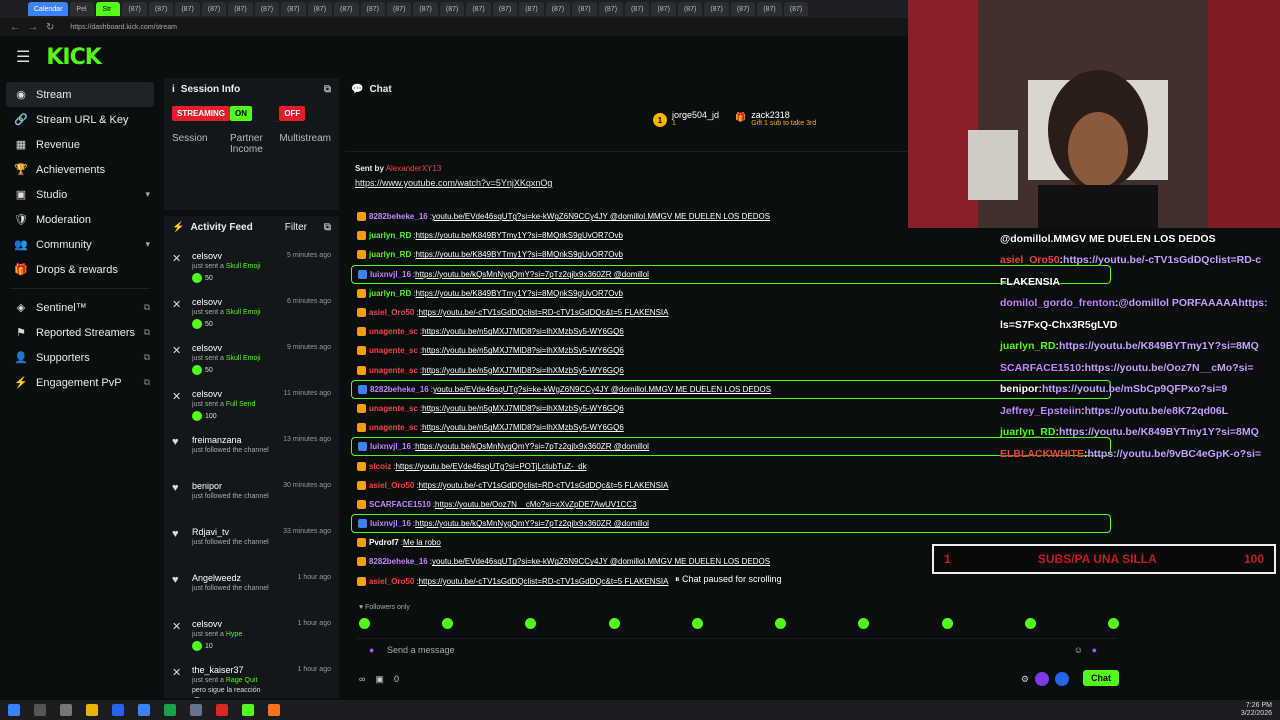  Describe the element at coordinates (82, 9) in the screenshot. I see `browser-tab: Pel` at that location.